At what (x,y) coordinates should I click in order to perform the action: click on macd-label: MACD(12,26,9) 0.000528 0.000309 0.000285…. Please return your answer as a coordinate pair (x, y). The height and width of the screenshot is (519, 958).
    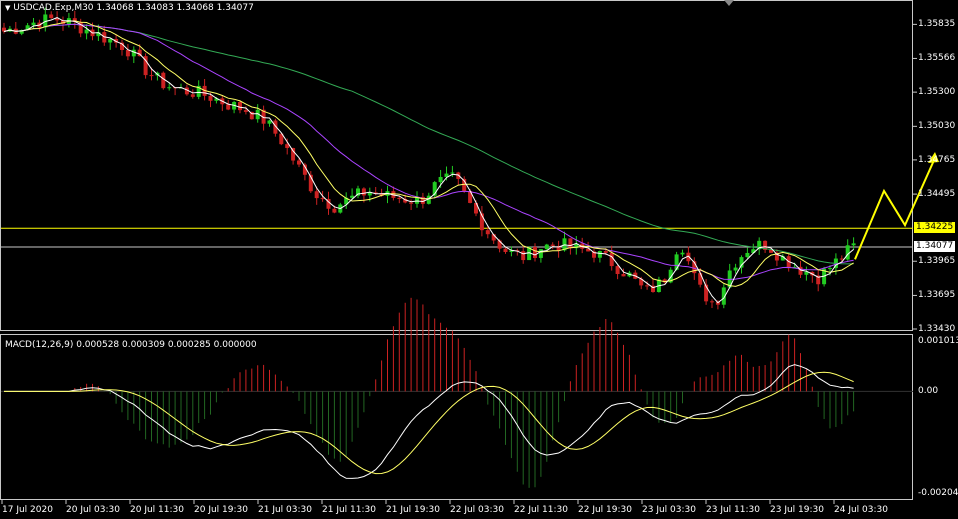
    Looking at the image, I should click on (131, 345).